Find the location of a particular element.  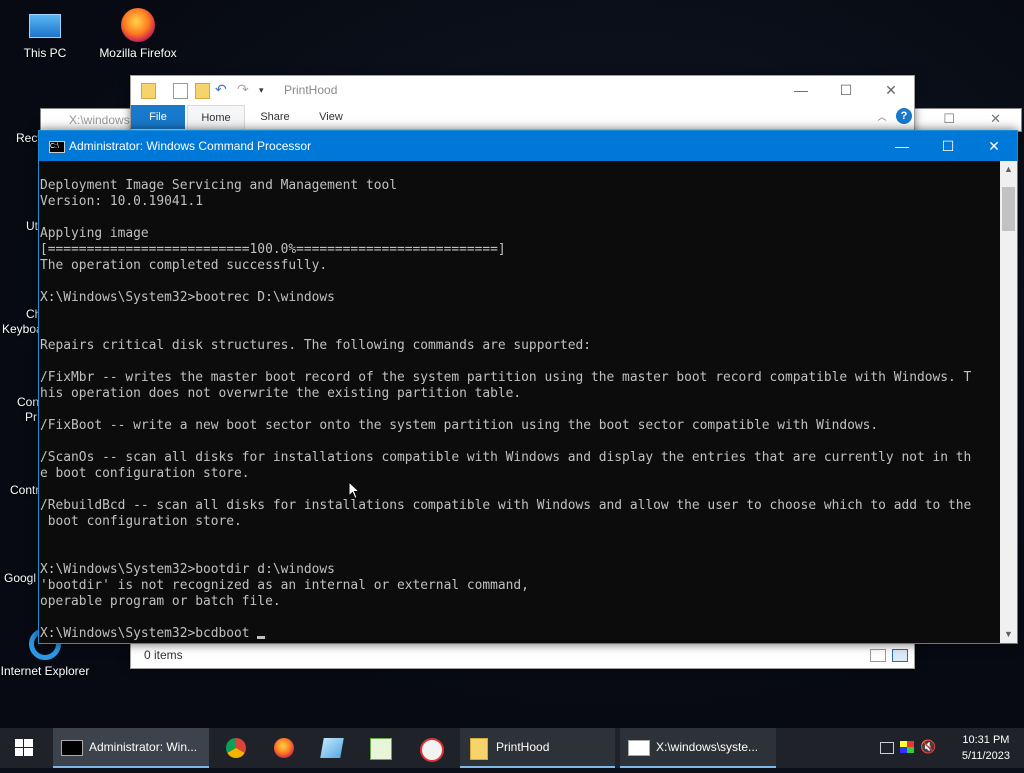

notepad-icon is located at coordinates (332, 748).